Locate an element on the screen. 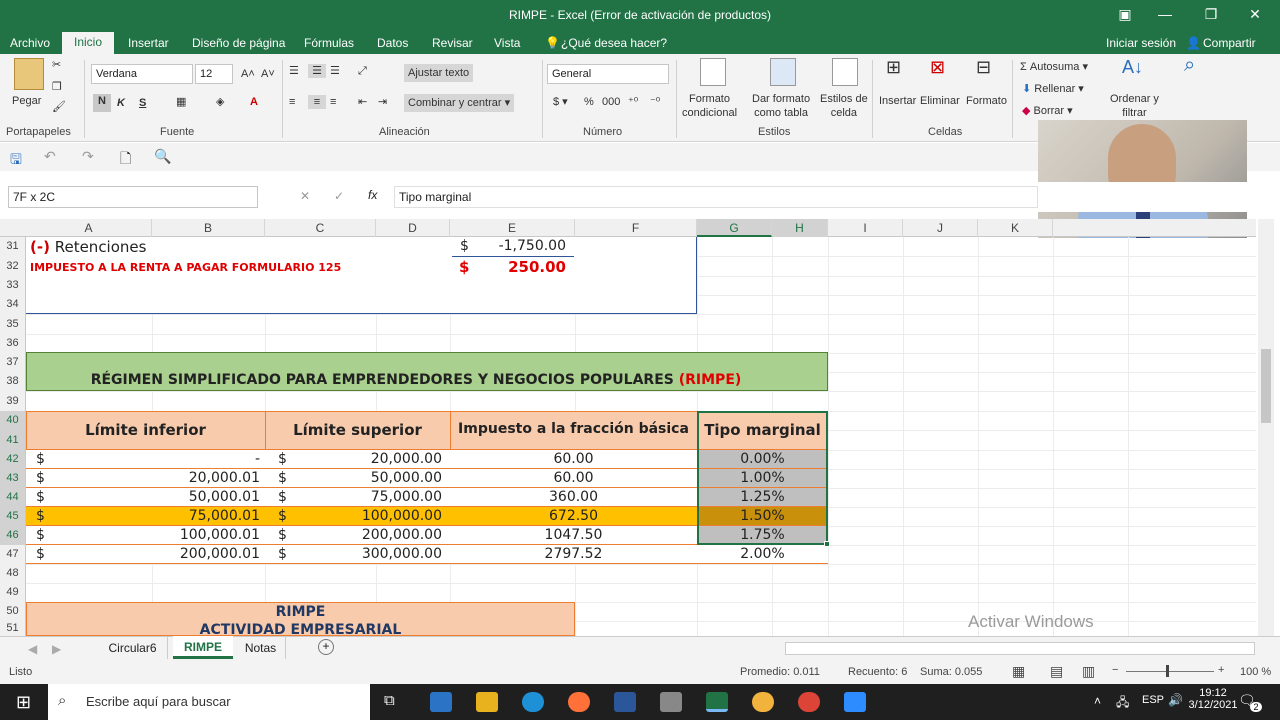  paste-icon is located at coordinates (29, 74).